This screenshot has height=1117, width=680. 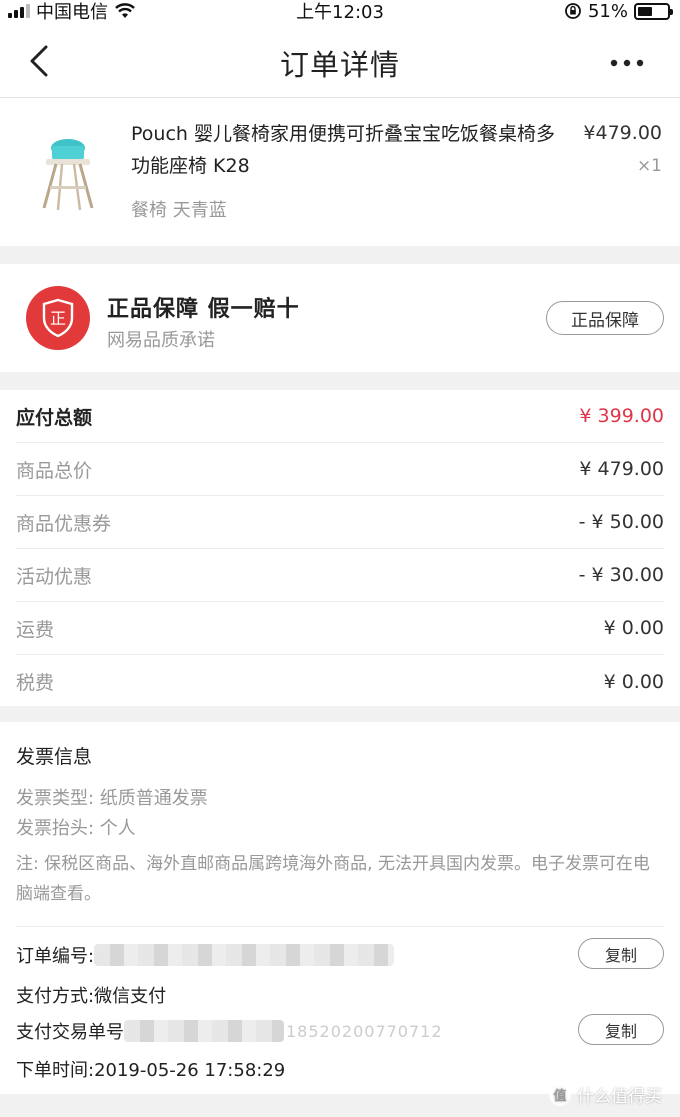 I want to click on guarantee-button: 正品保障, so click(x=605, y=318).